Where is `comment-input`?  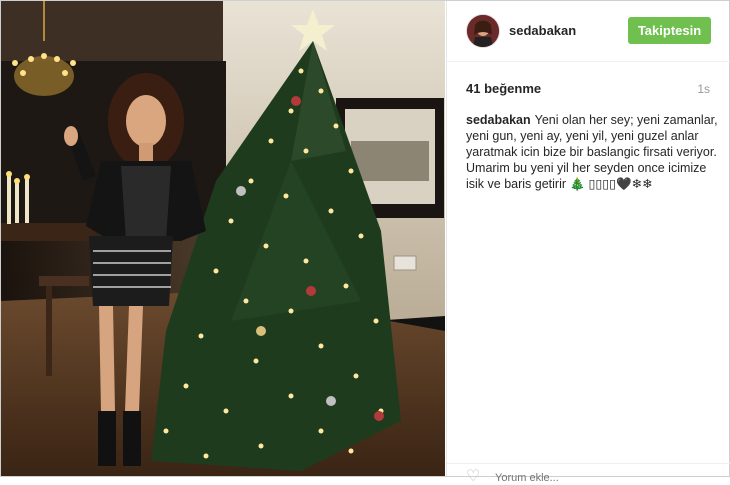
comment-input is located at coordinates (570, 478).